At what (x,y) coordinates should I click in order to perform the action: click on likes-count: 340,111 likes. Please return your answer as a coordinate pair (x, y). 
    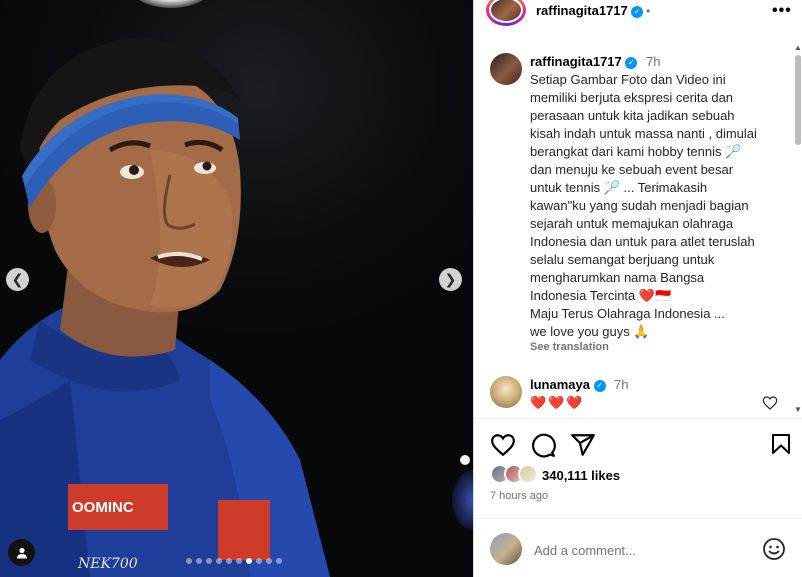
    Looking at the image, I should click on (581, 475).